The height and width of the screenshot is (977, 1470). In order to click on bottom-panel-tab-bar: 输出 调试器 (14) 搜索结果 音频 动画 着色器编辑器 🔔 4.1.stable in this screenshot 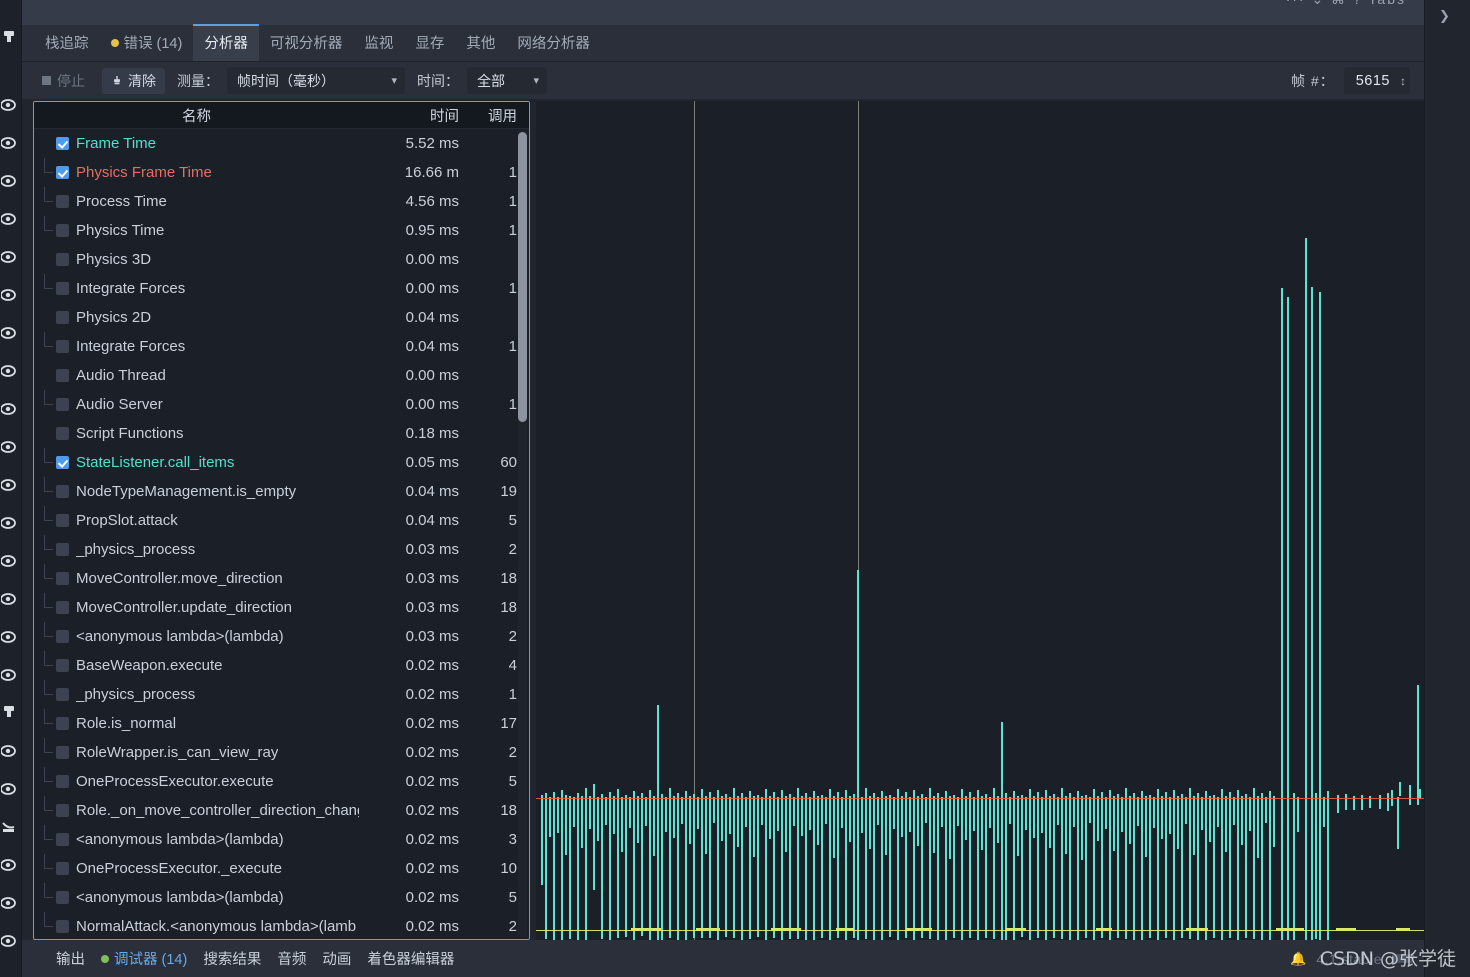, I will do `click(723, 958)`.